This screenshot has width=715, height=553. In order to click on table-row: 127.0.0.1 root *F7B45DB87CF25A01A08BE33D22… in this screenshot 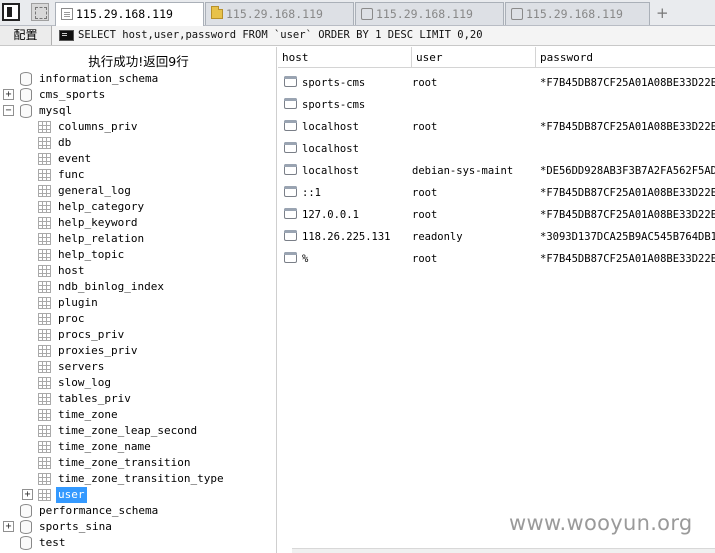, I will do `click(496, 215)`.